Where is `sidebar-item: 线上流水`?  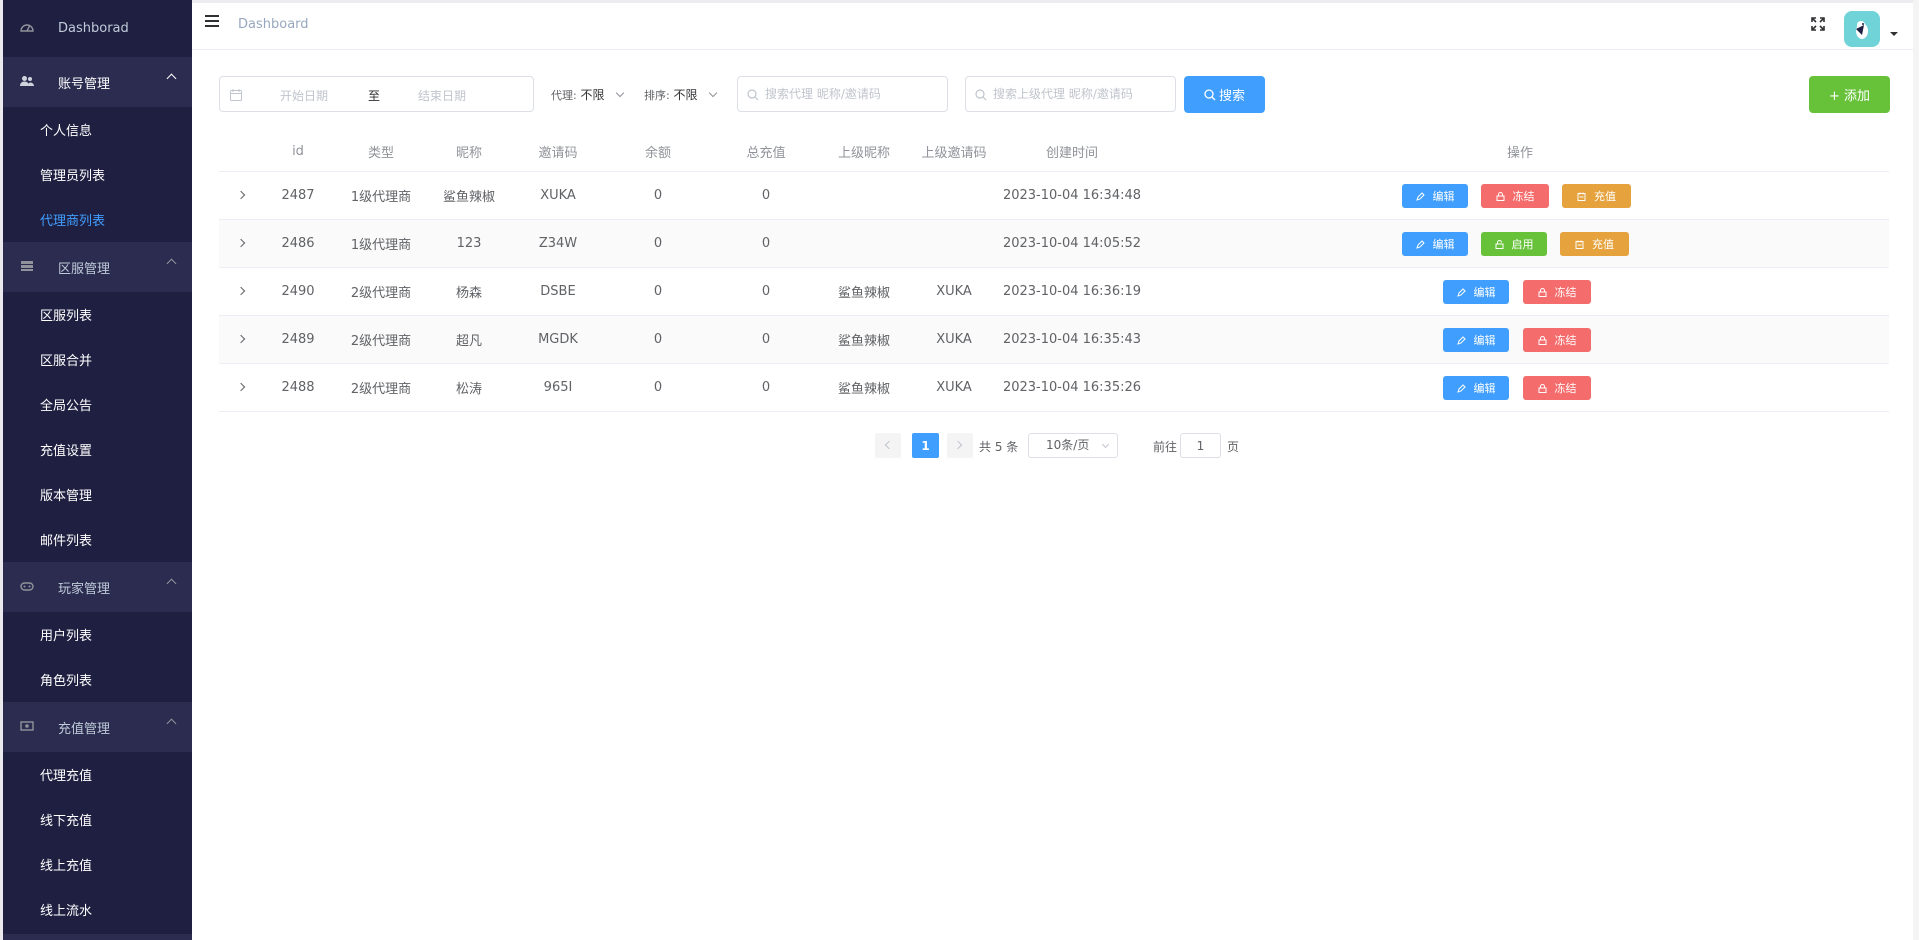 sidebar-item: 线上流水 is located at coordinates (97, 909).